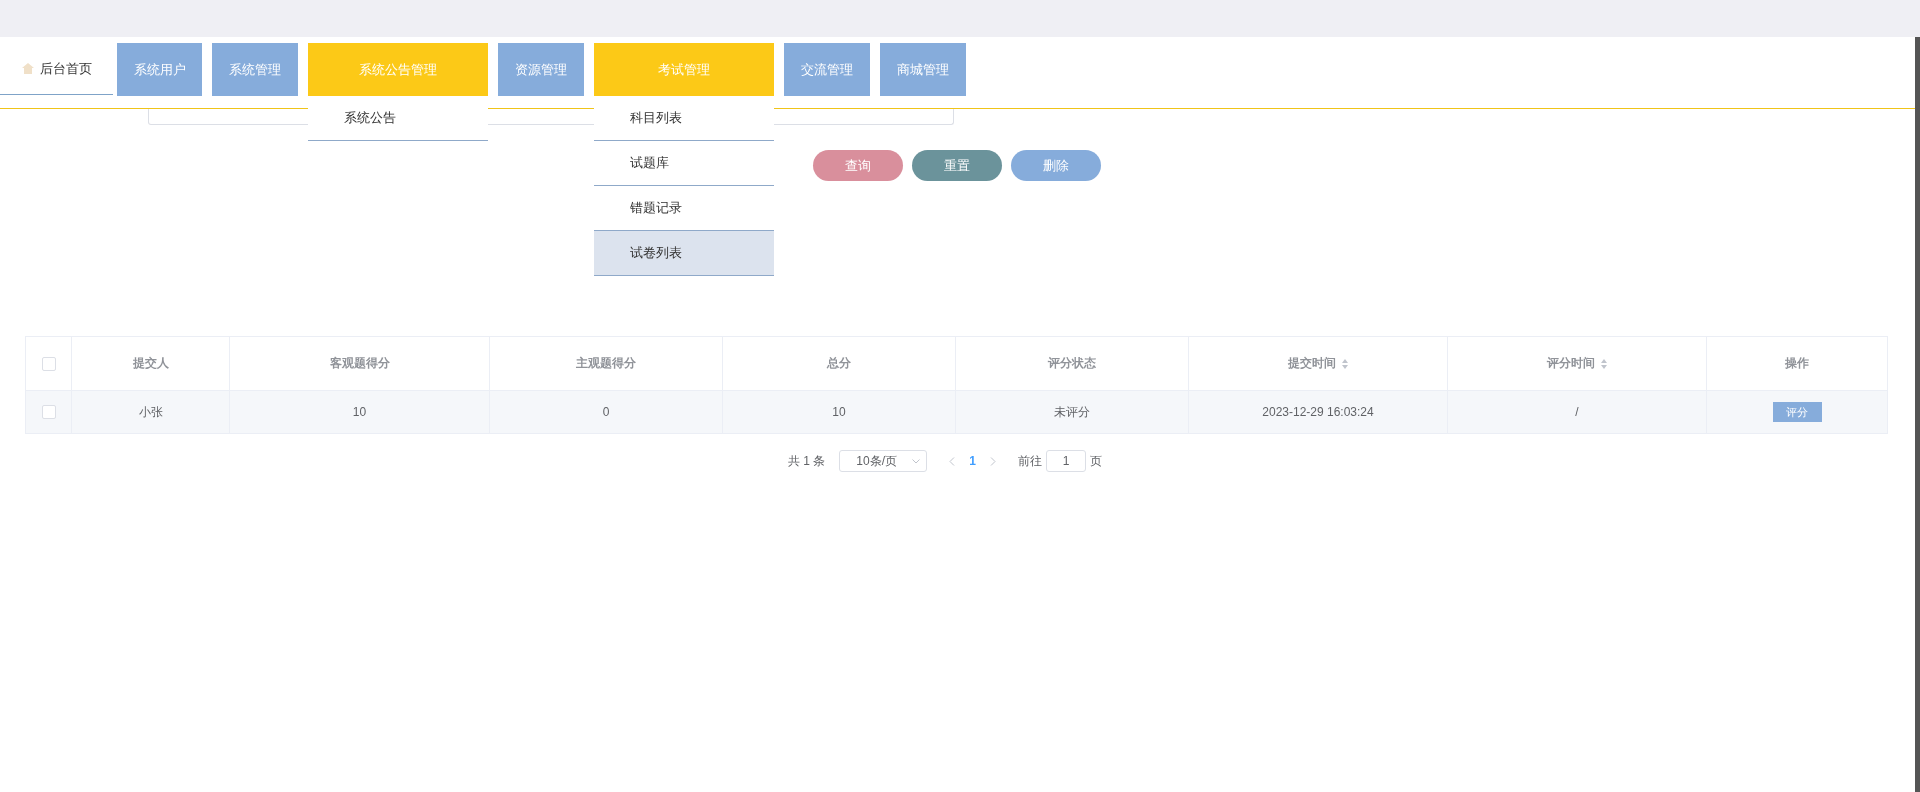  I want to click on nav-menu-item: 商城管理, so click(923, 69).